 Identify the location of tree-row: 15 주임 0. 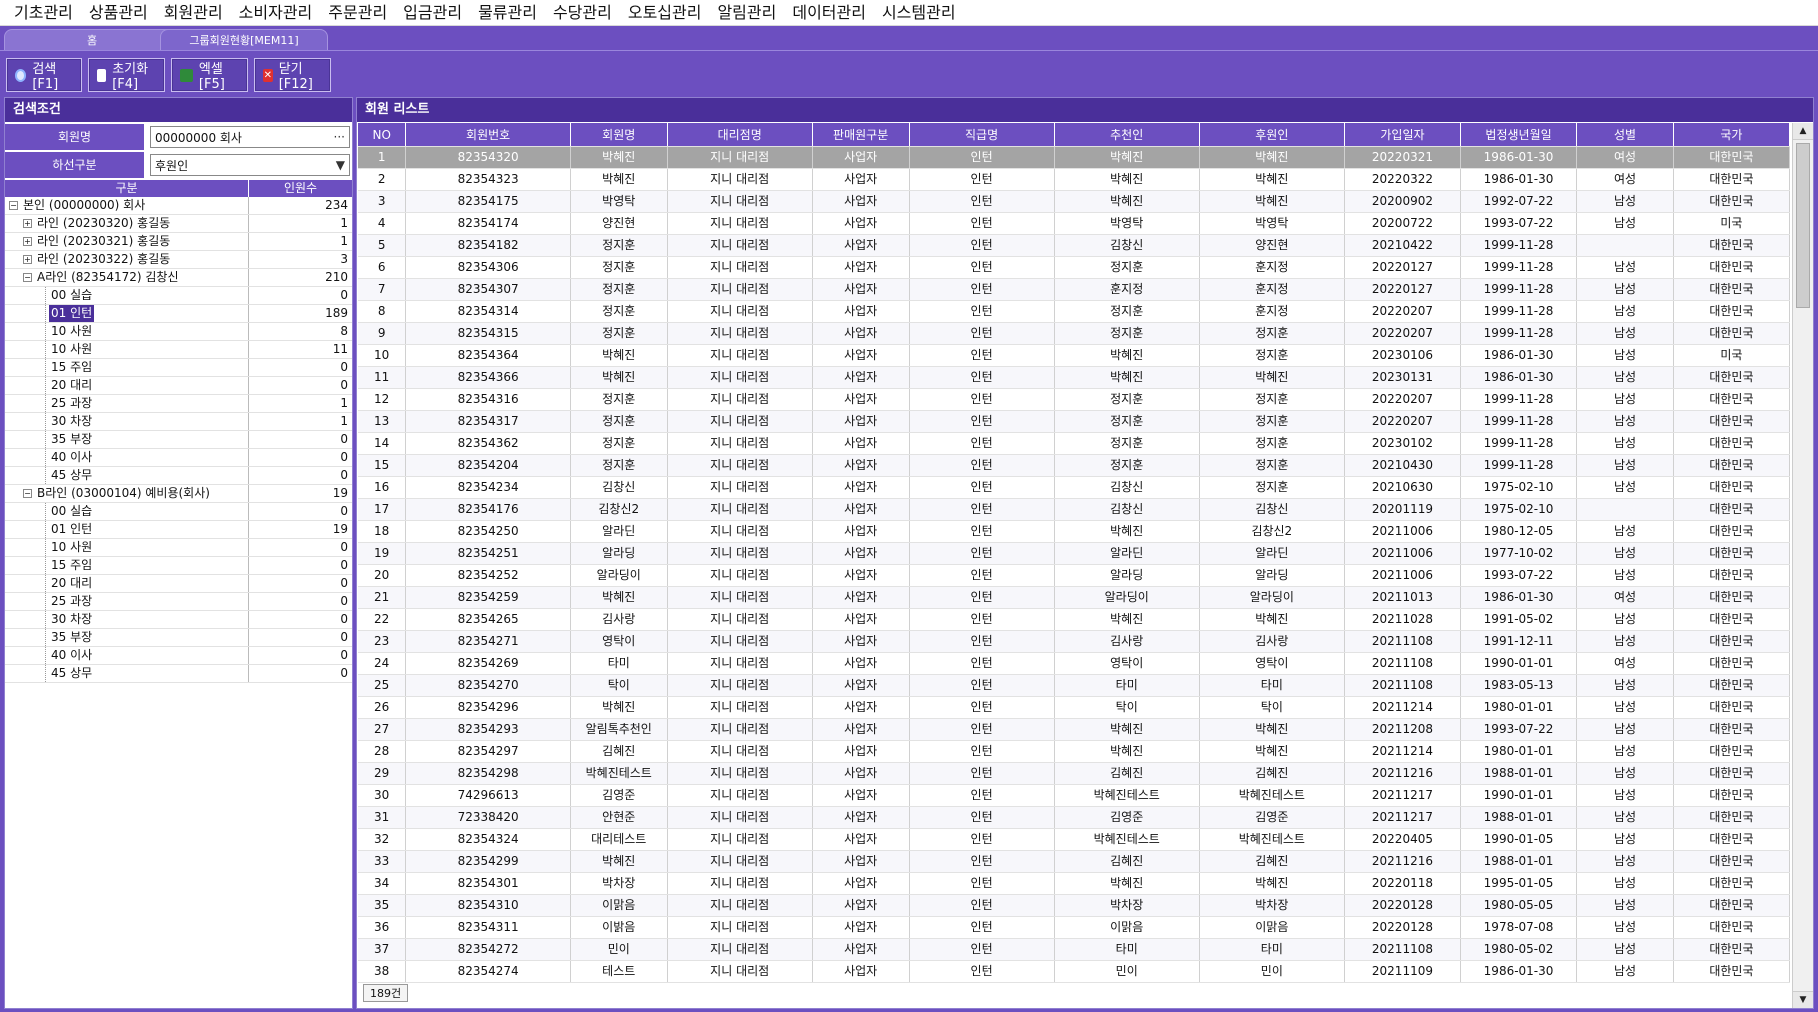
(178, 566).